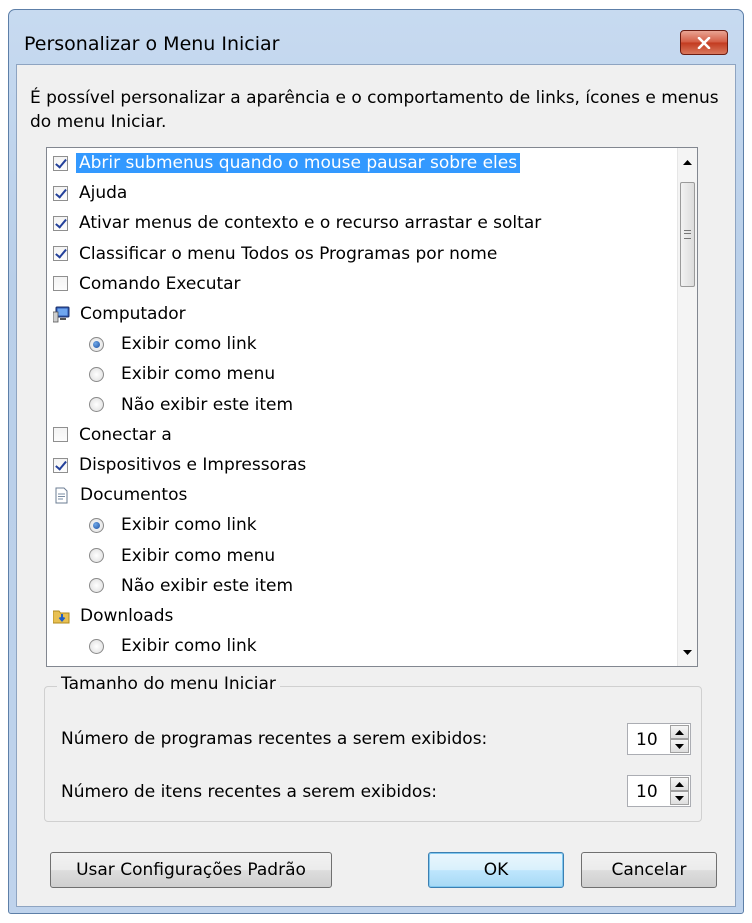 The height and width of the screenshot is (923, 752). What do you see at coordinates (61, 314) in the screenshot?
I see `computer-icon` at bounding box center [61, 314].